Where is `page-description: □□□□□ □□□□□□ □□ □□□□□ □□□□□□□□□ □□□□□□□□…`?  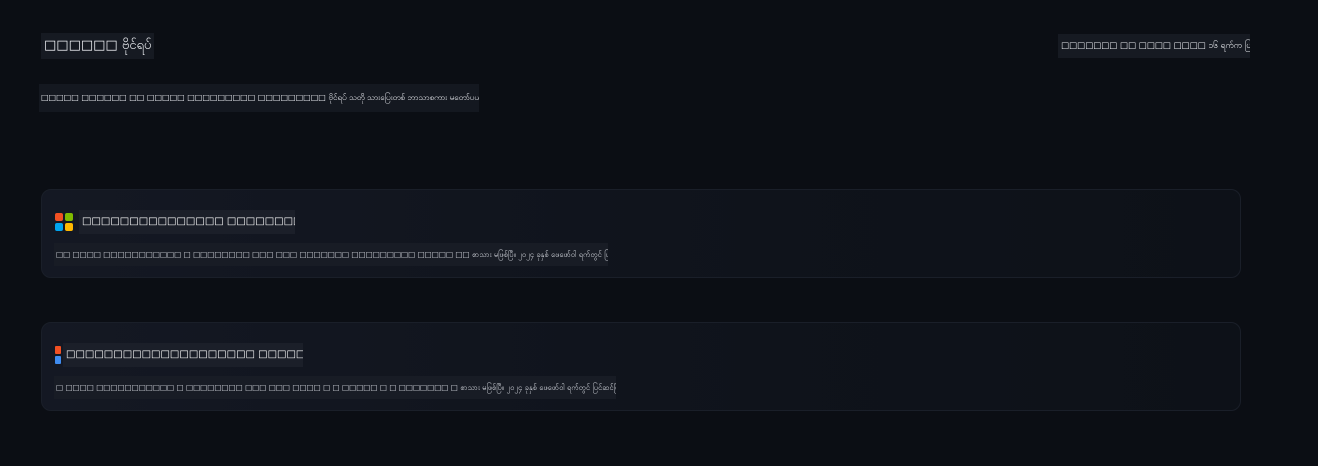 page-description: □□□□□ □□□□□□ □□ □□□□□ □□□□□□□□□ □□□□□□□□… is located at coordinates (259, 98).